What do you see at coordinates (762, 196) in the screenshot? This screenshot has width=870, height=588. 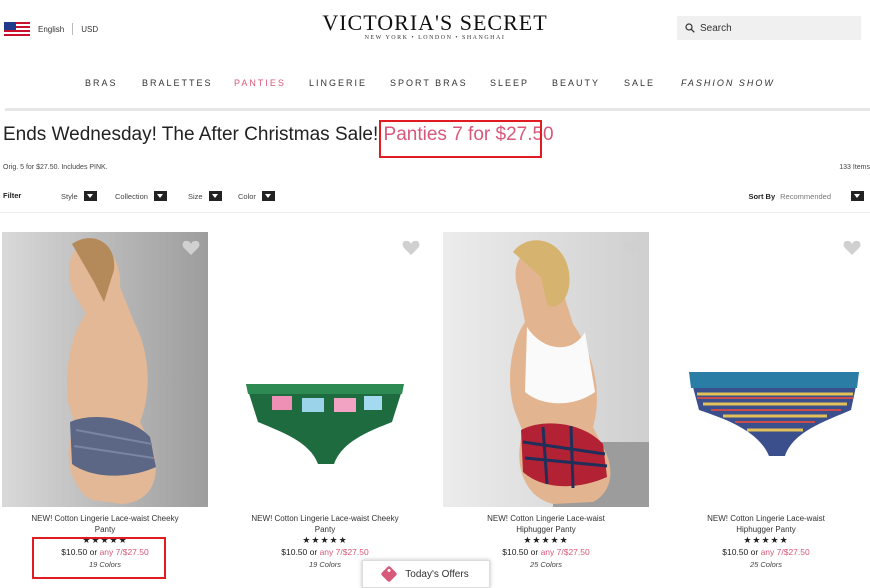 I see `sort-label: Sort By` at bounding box center [762, 196].